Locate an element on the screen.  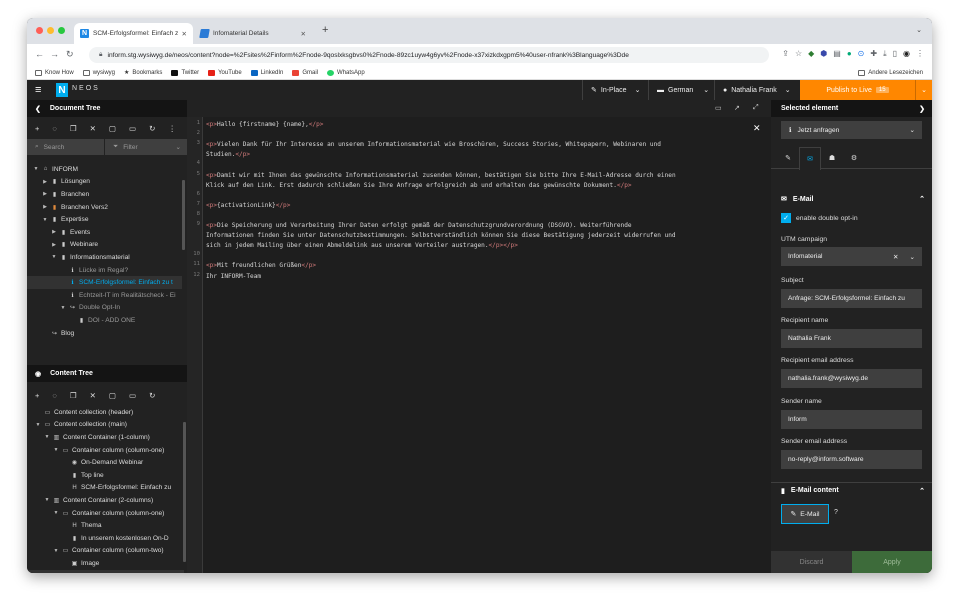
tree-node: ▼ ↪ Double Opt-In is located at coordinates (104, 308).